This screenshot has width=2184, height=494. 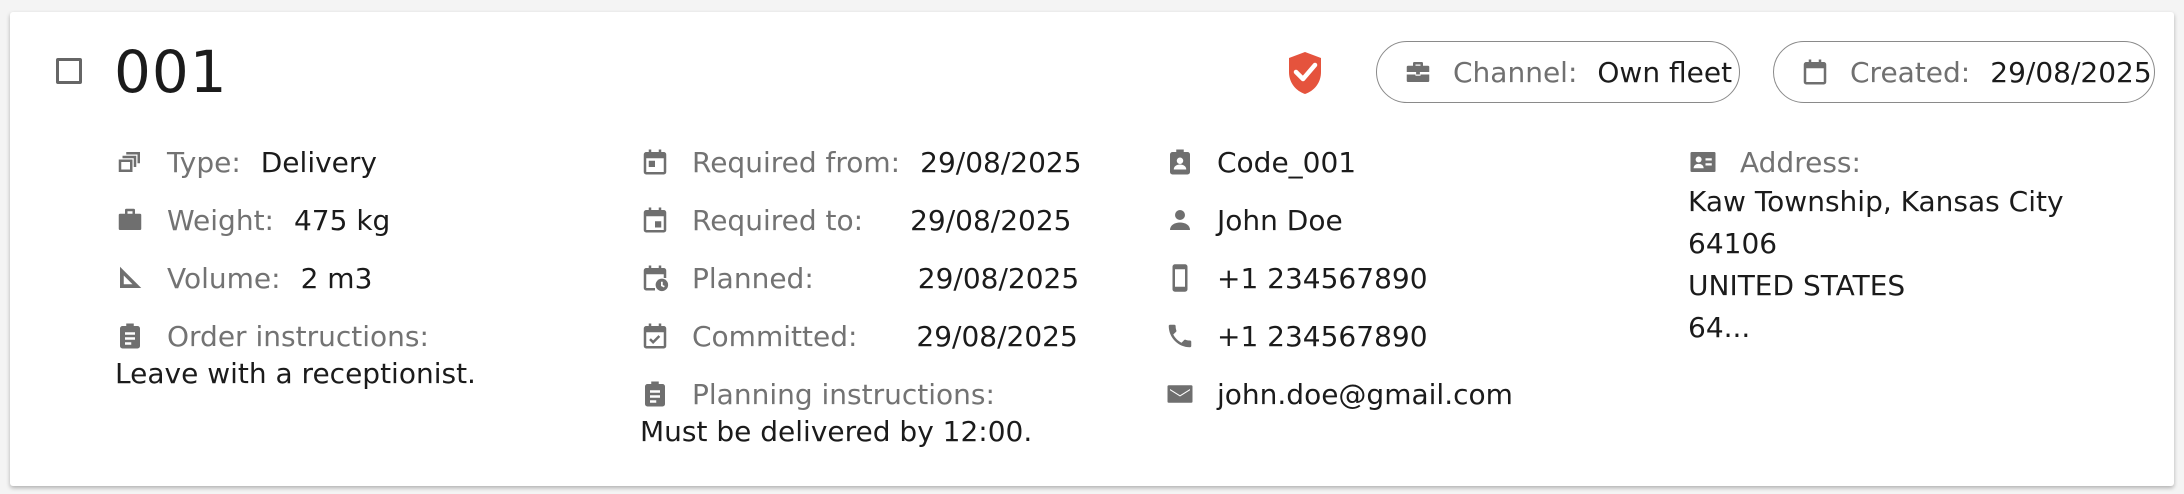 I want to click on weight-label: Weight:, so click(x=220, y=220).